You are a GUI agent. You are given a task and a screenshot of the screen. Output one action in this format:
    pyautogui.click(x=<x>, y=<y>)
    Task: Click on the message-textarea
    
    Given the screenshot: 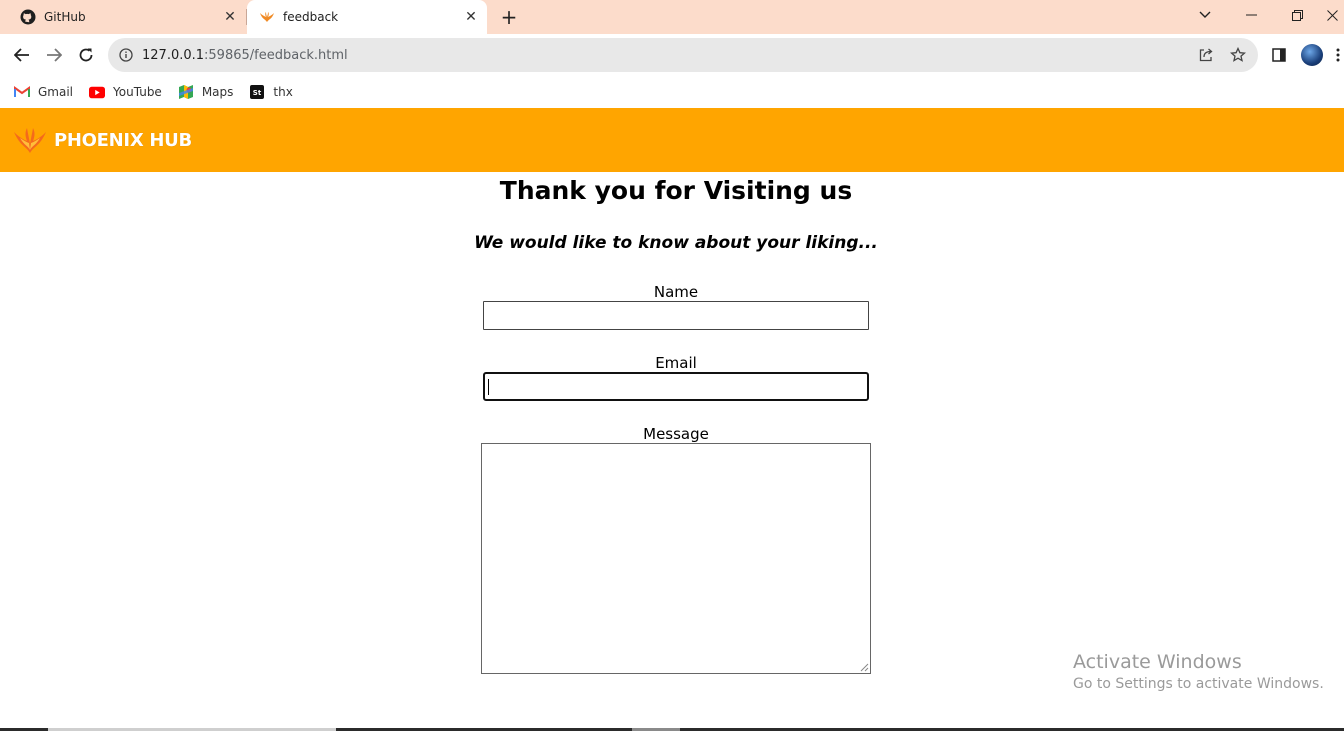 What is the action you would take?
    pyautogui.click(x=676, y=558)
    